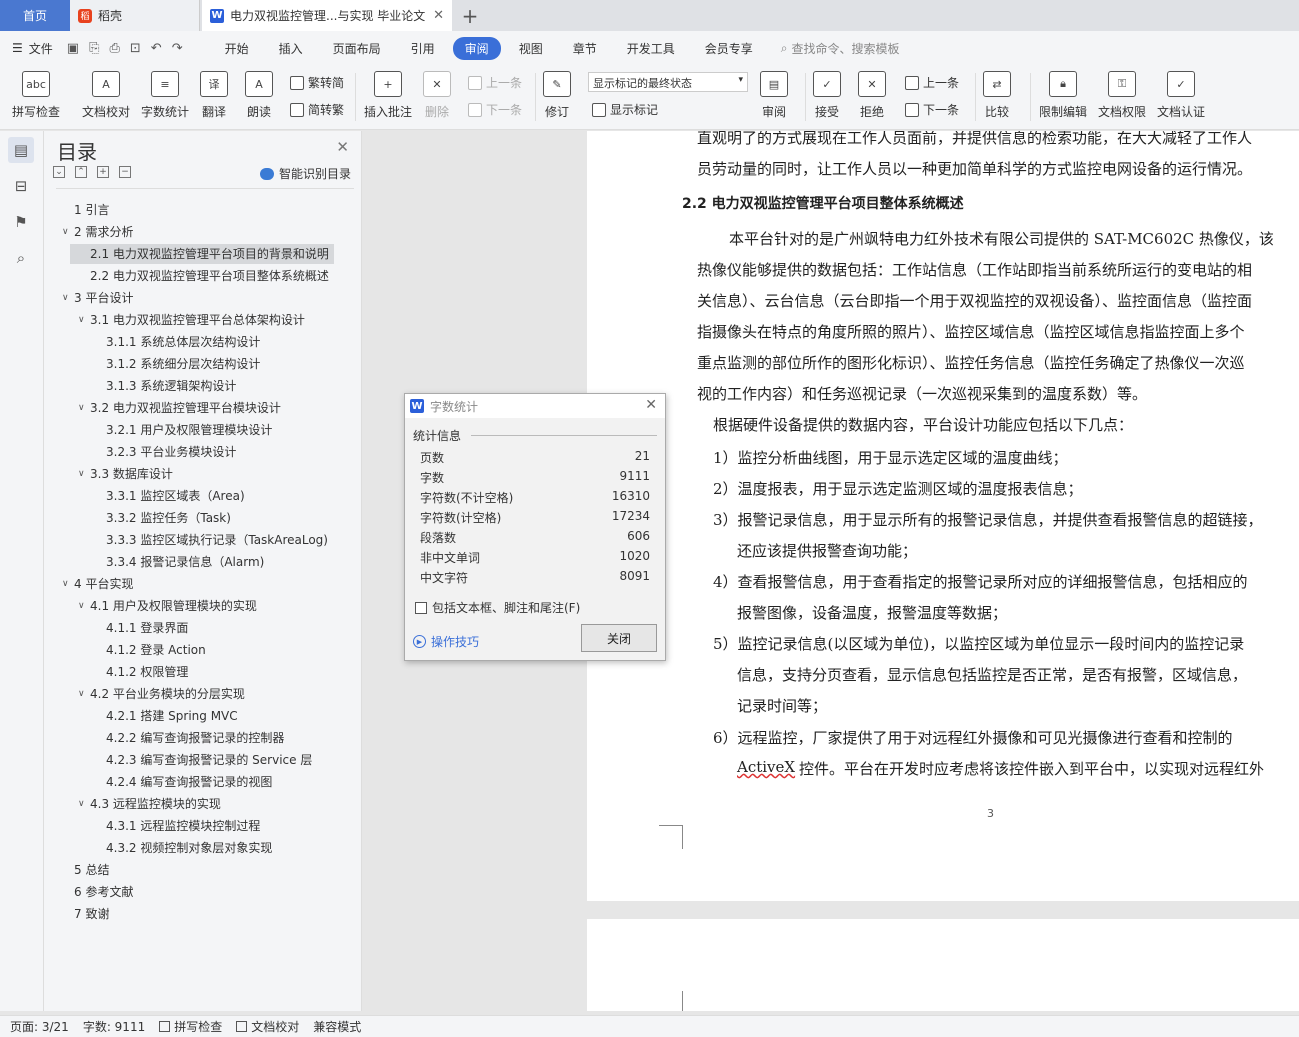 The image size is (1299, 1037). I want to click on toc-item: 7 致谢, so click(203, 914).